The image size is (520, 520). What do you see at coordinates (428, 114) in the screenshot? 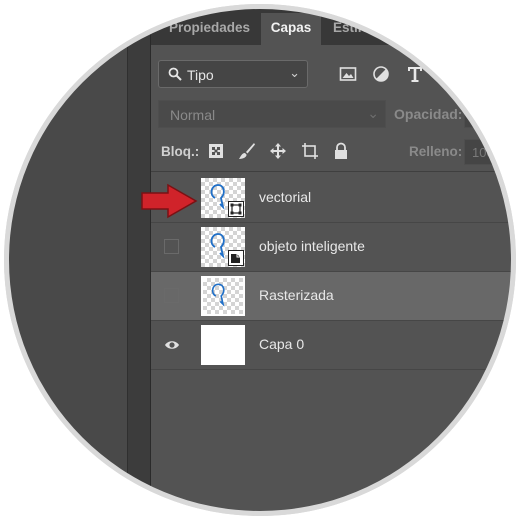
I see `opacity-label: Opacidad:` at bounding box center [428, 114].